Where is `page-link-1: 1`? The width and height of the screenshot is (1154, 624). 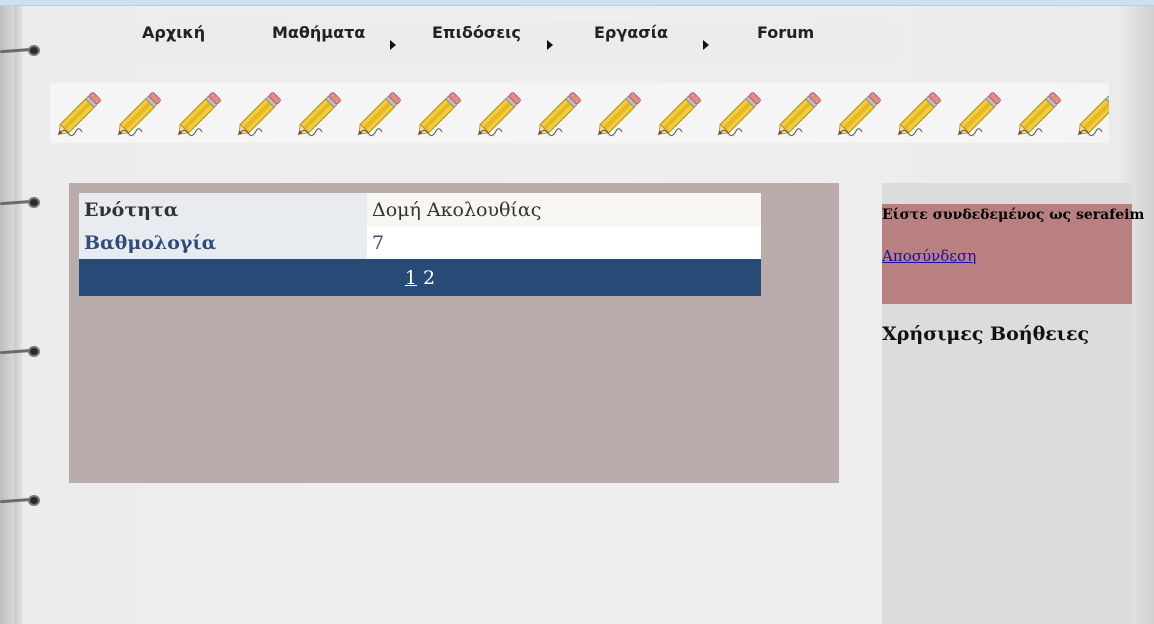
page-link-1: 1 is located at coordinates (411, 278).